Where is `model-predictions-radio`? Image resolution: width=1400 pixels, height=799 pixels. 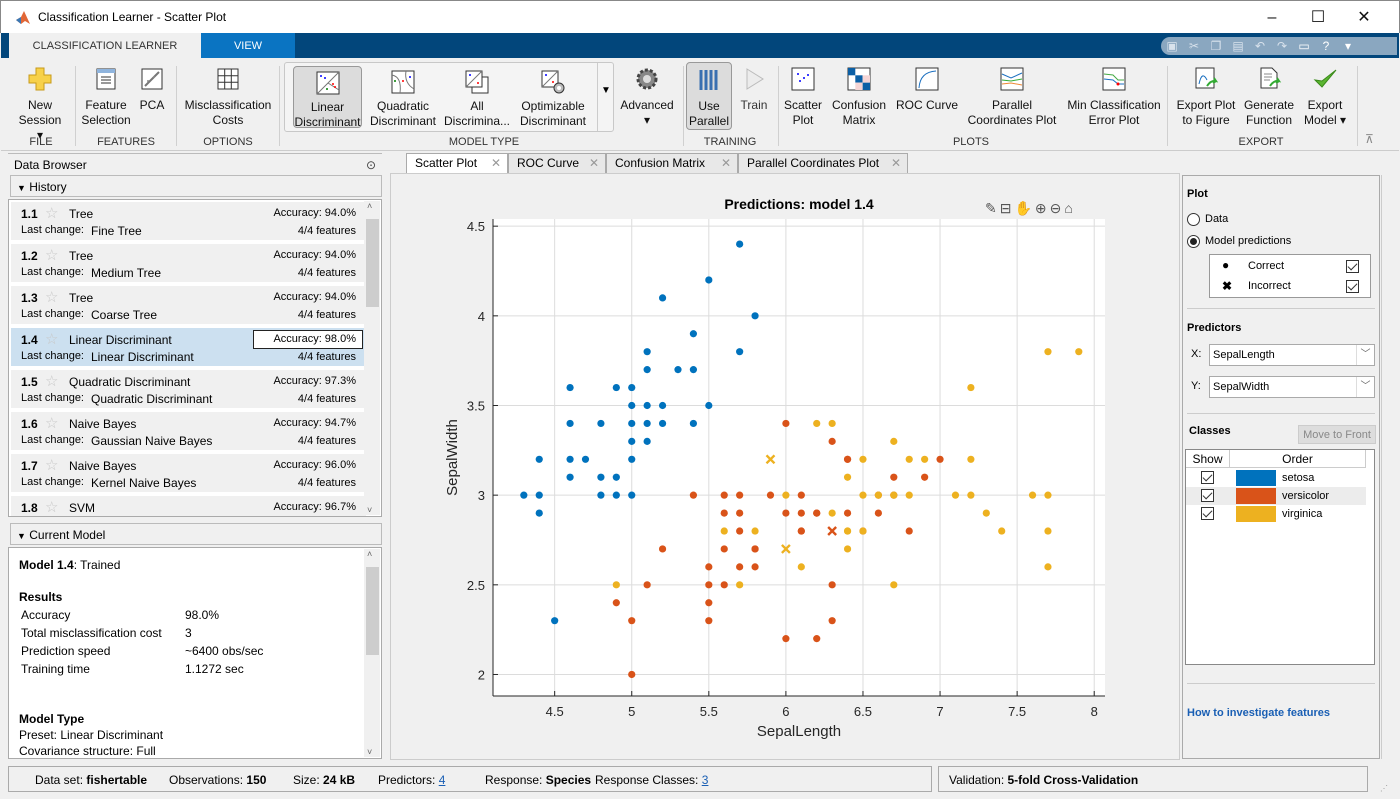 model-predictions-radio is located at coordinates (1193, 241).